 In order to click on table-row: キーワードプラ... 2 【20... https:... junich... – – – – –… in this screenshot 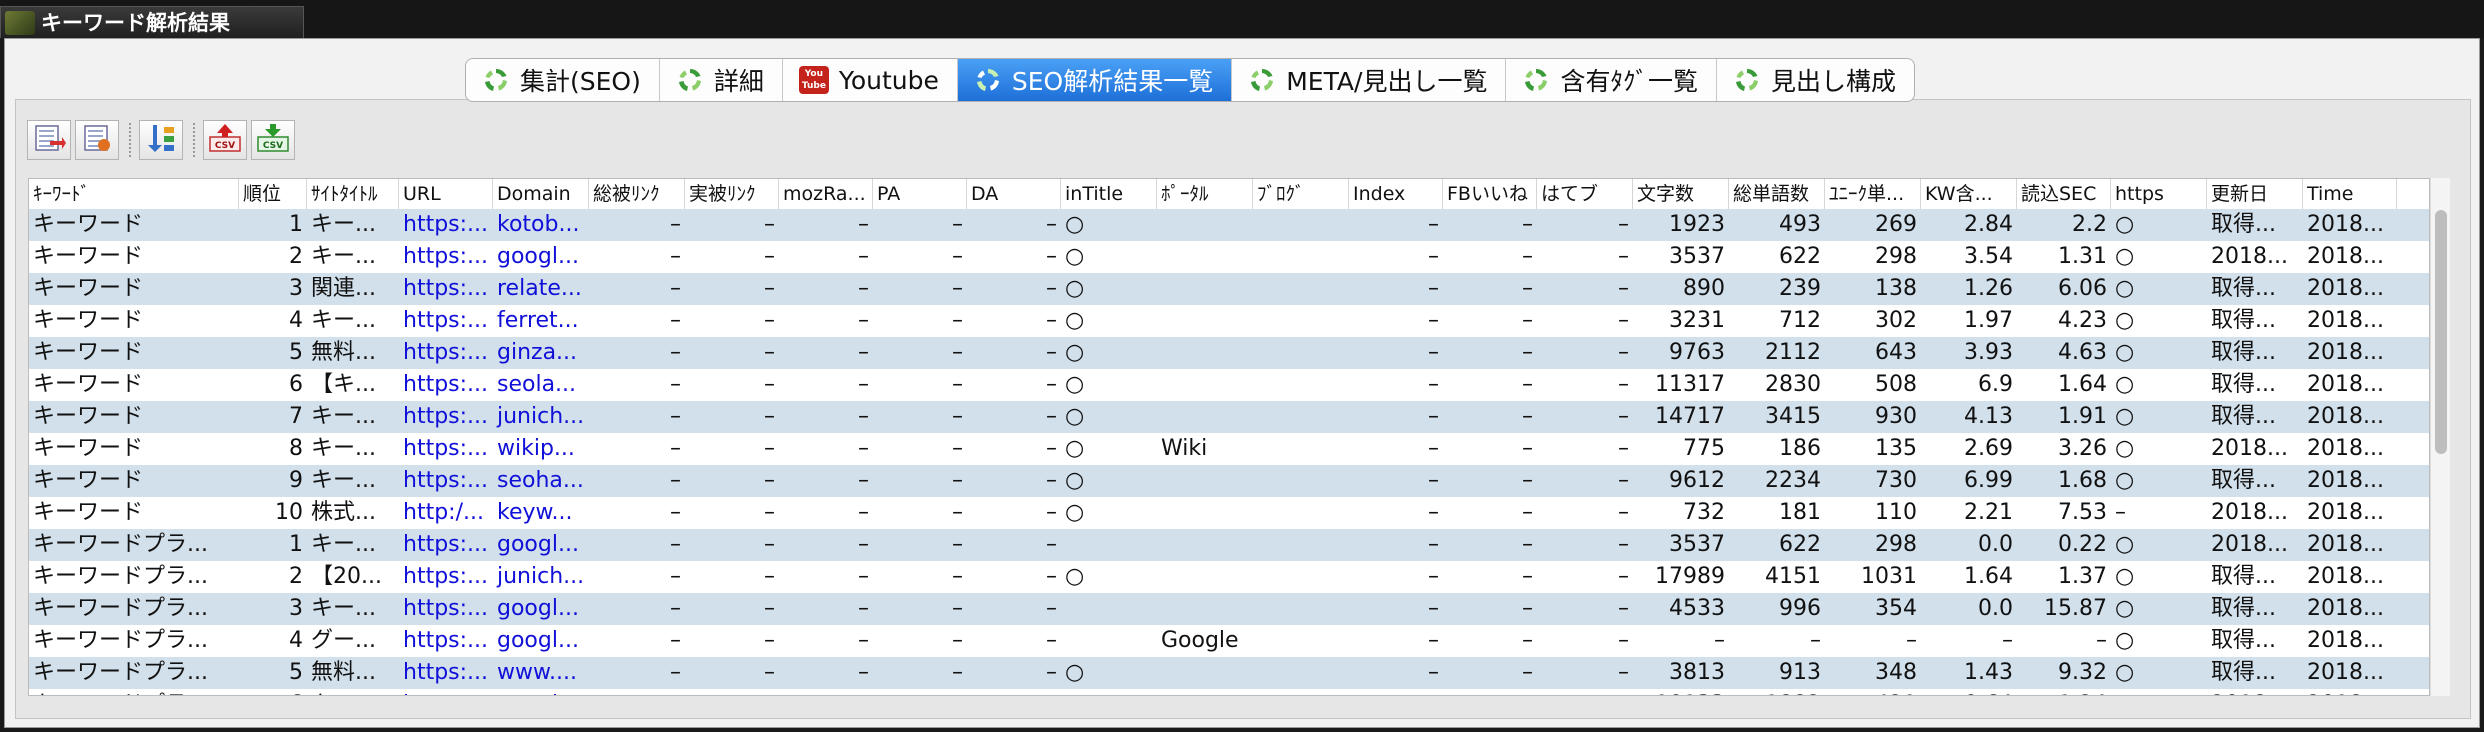, I will do `click(1229, 577)`.